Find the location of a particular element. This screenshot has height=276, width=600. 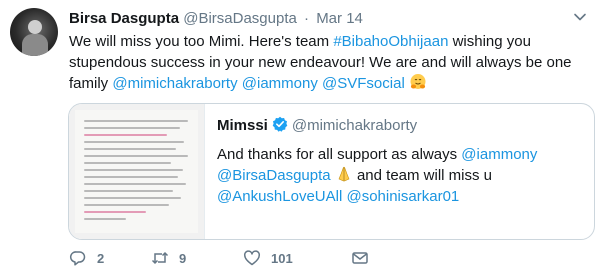

statement-text-lines is located at coordinates (136, 172).